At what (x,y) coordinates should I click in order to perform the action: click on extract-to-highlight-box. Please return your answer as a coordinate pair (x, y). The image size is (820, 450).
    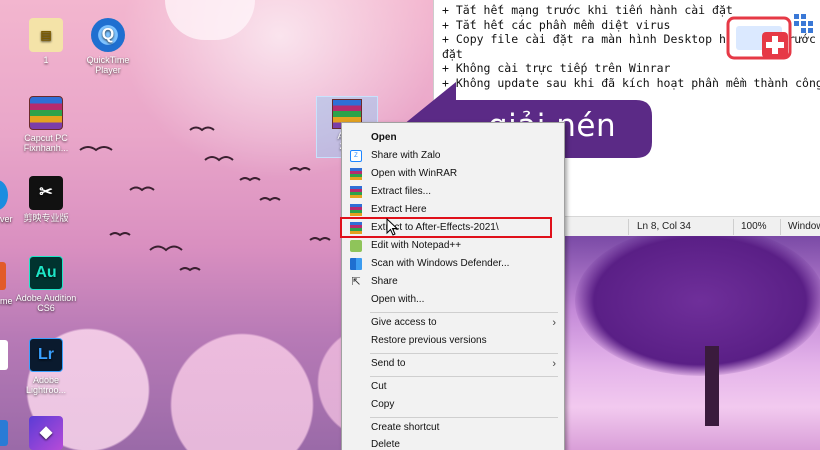
    Looking at the image, I should click on (446, 227).